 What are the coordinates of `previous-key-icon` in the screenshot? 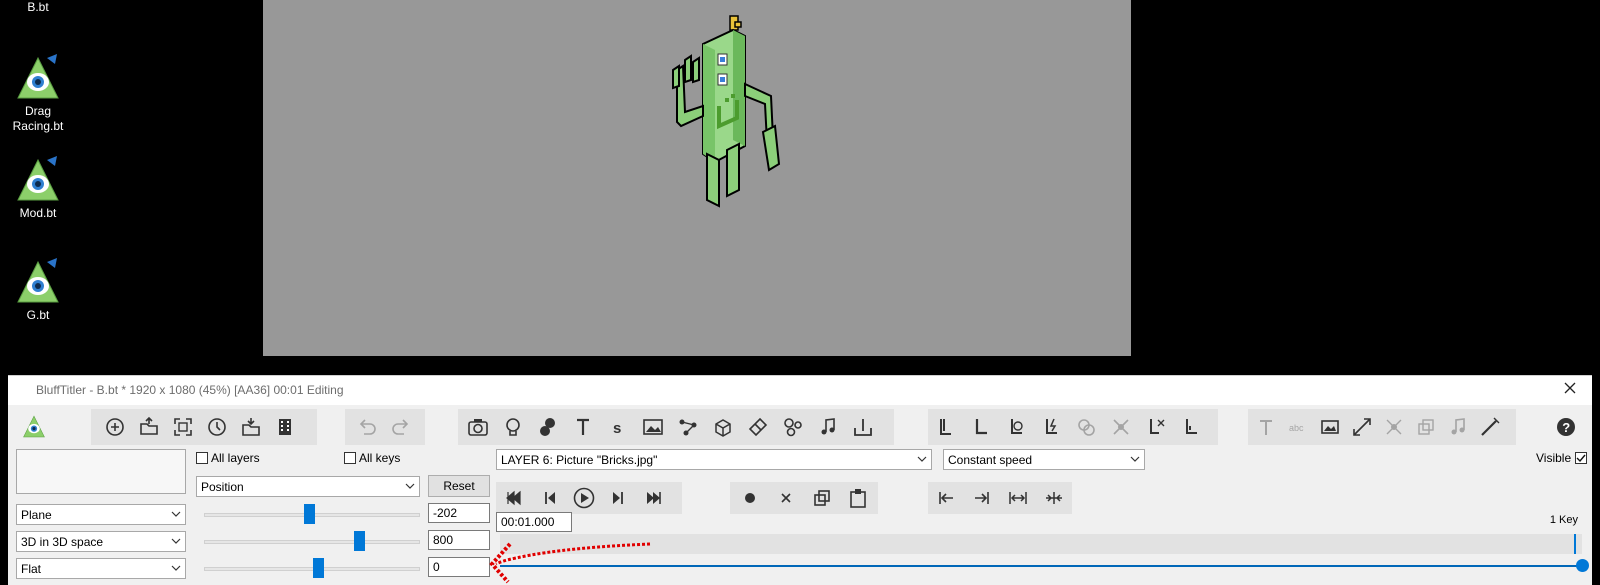 It's located at (550, 498).